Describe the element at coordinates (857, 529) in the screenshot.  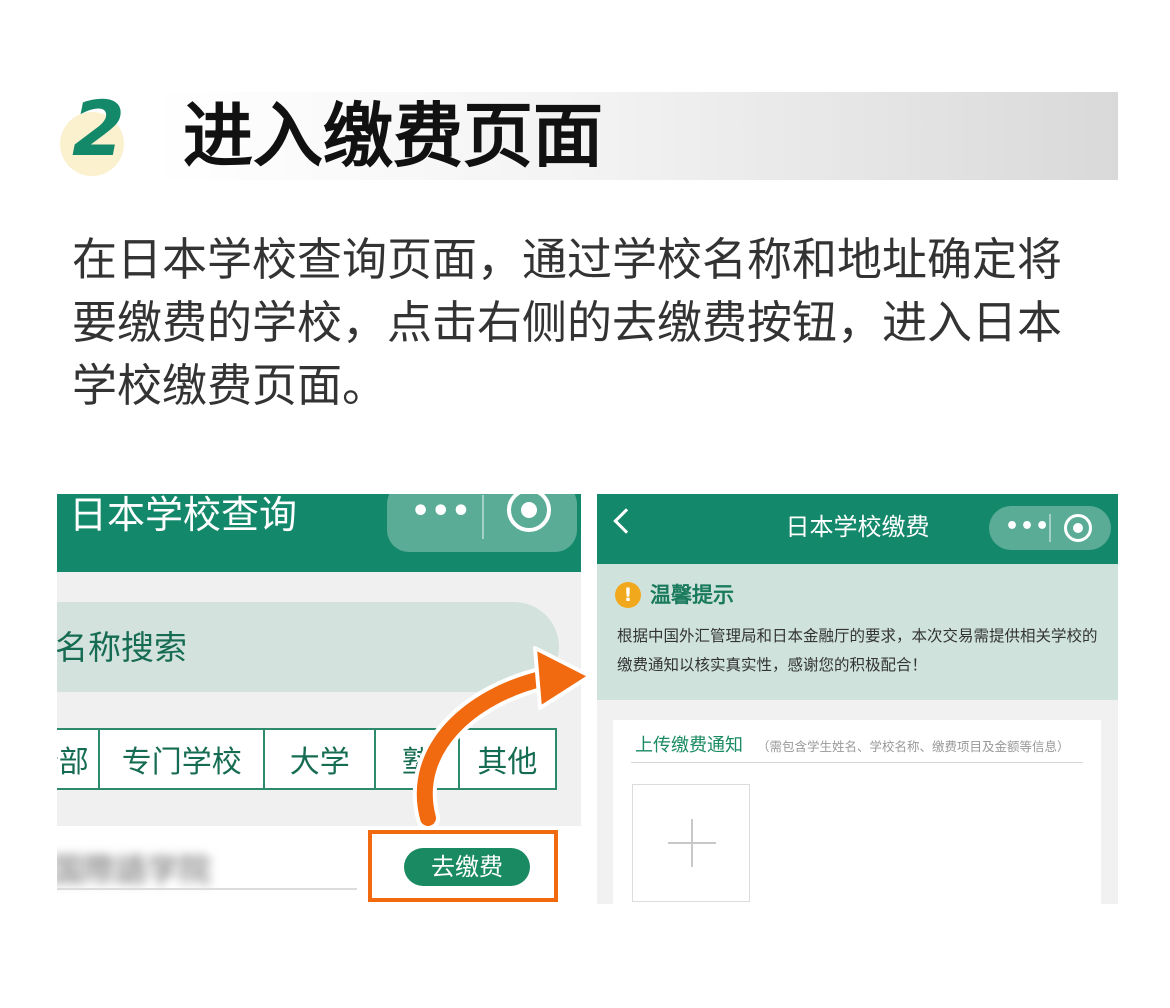
I see `nav-bar: 日本学校缴费 •••` at that location.